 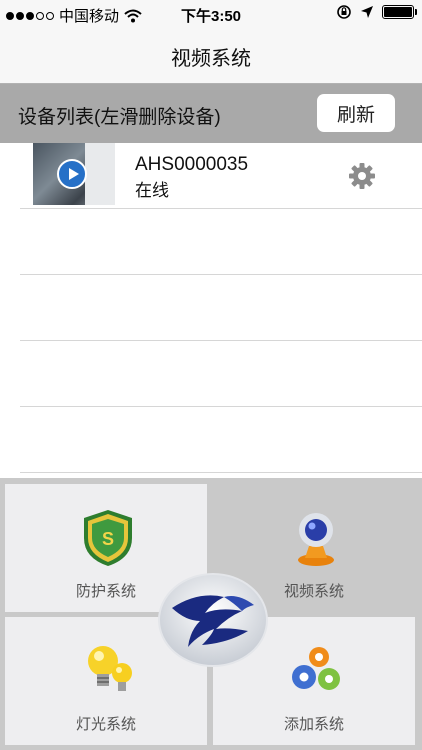 What do you see at coordinates (362, 176) in the screenshot?
I see `settings-gear-icon` at bounding box center [362, 176].